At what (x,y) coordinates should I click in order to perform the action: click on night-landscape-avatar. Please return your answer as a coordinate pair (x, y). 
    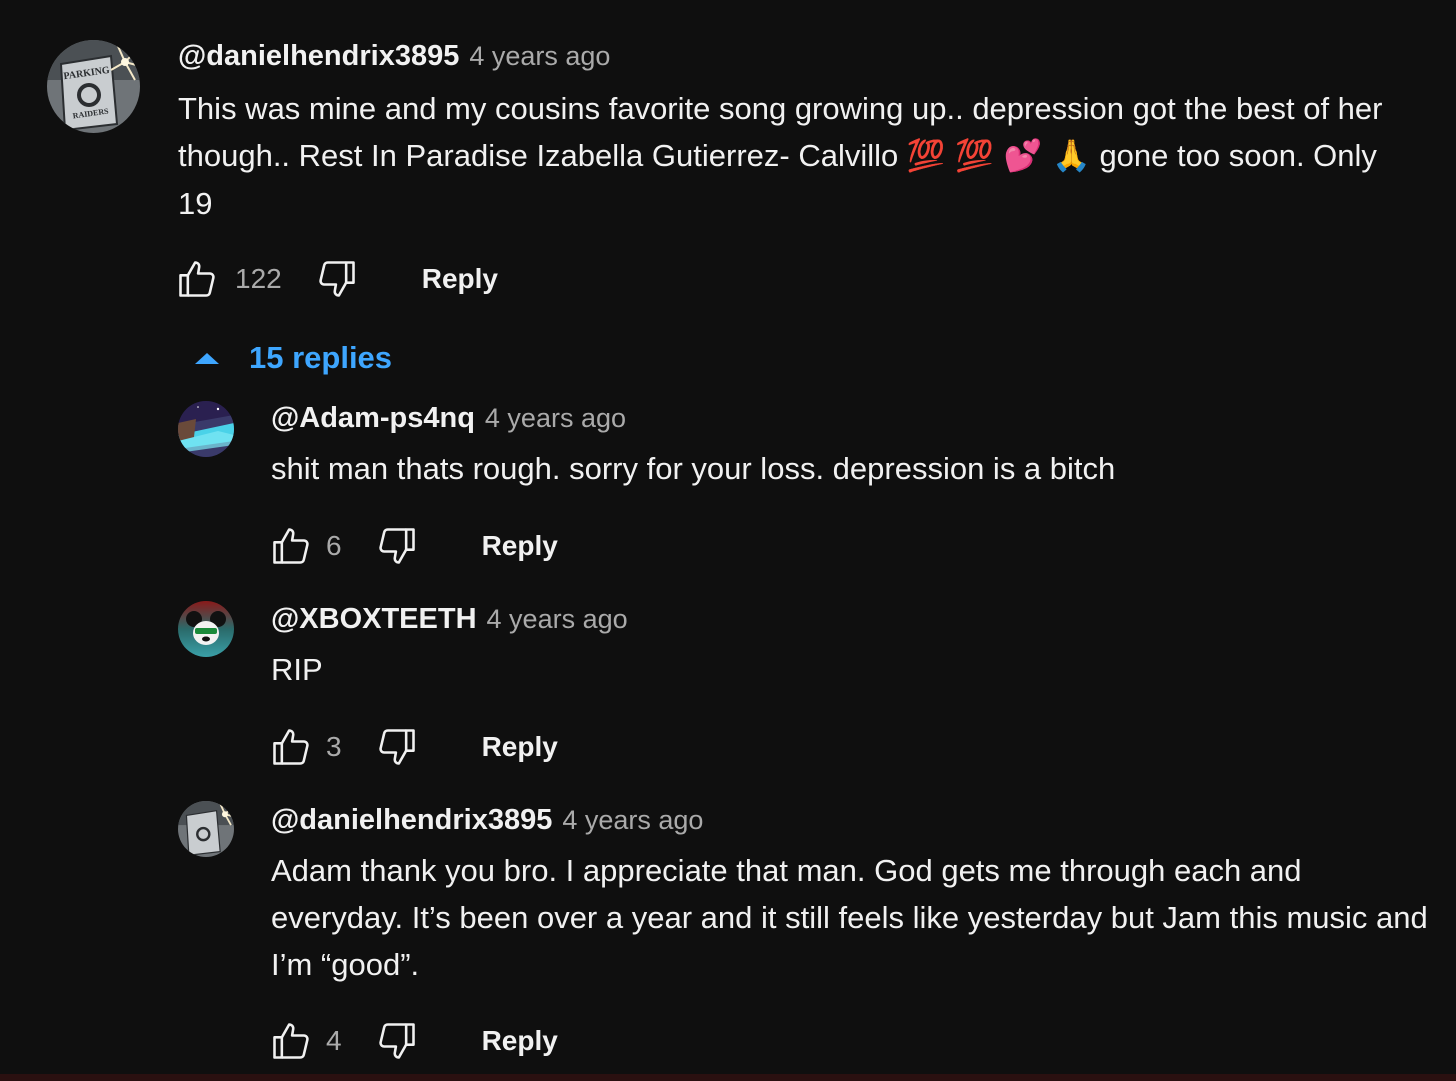
    Looking at the image, I should click on (206, 429).